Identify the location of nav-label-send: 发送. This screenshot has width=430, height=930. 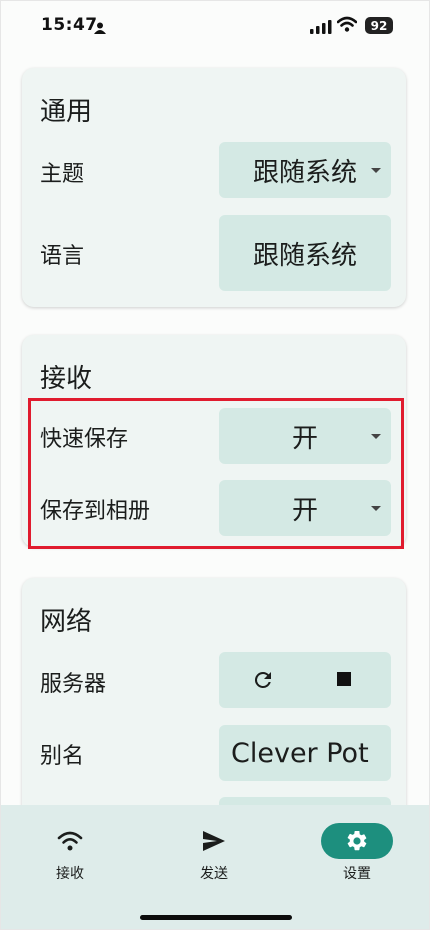
(214, 874).